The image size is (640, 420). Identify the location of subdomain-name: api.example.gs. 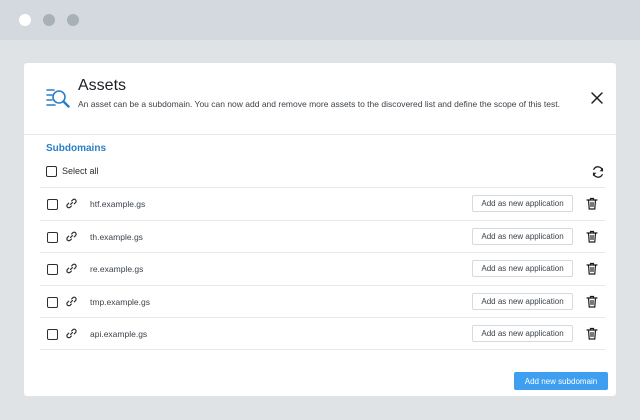
(119, 334).